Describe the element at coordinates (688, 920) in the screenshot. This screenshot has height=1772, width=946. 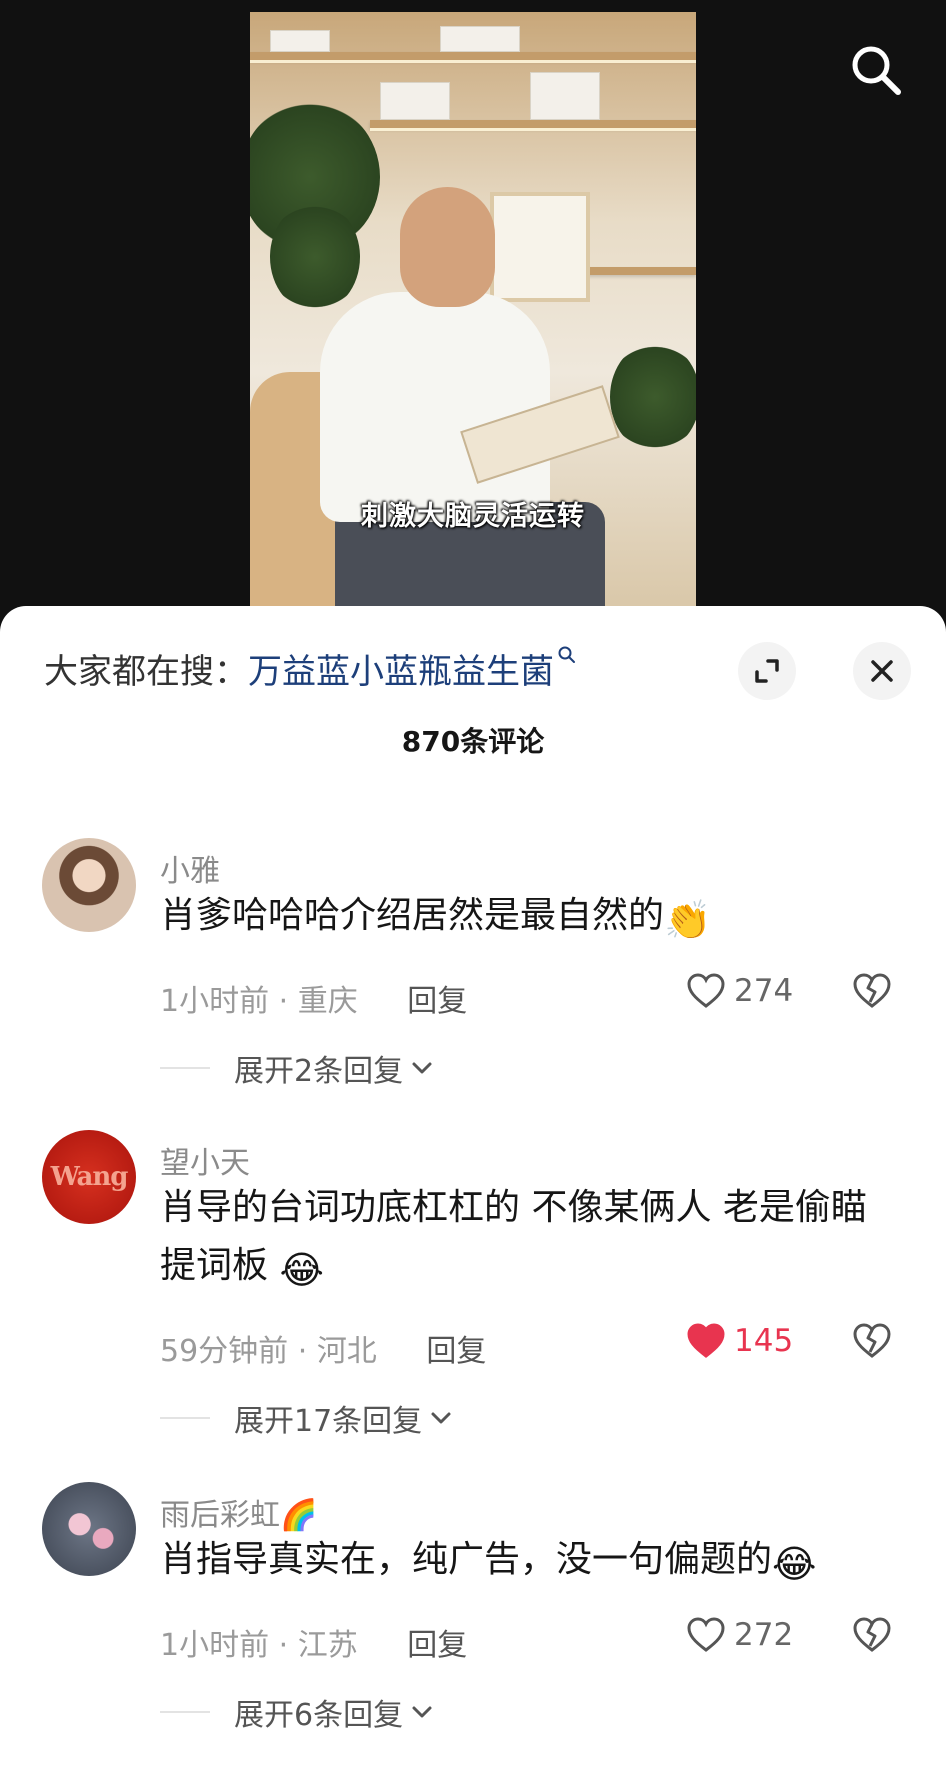
I see `comment-emoji: 👏` at that location.